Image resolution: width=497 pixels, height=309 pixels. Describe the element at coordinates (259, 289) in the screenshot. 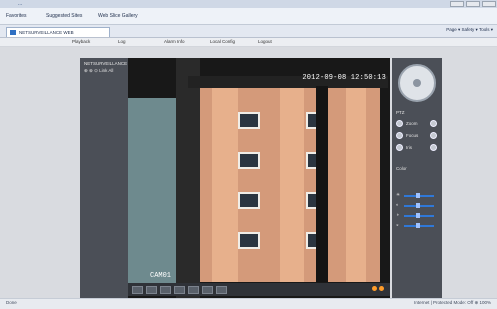

I see `video-control-bar` at that location.